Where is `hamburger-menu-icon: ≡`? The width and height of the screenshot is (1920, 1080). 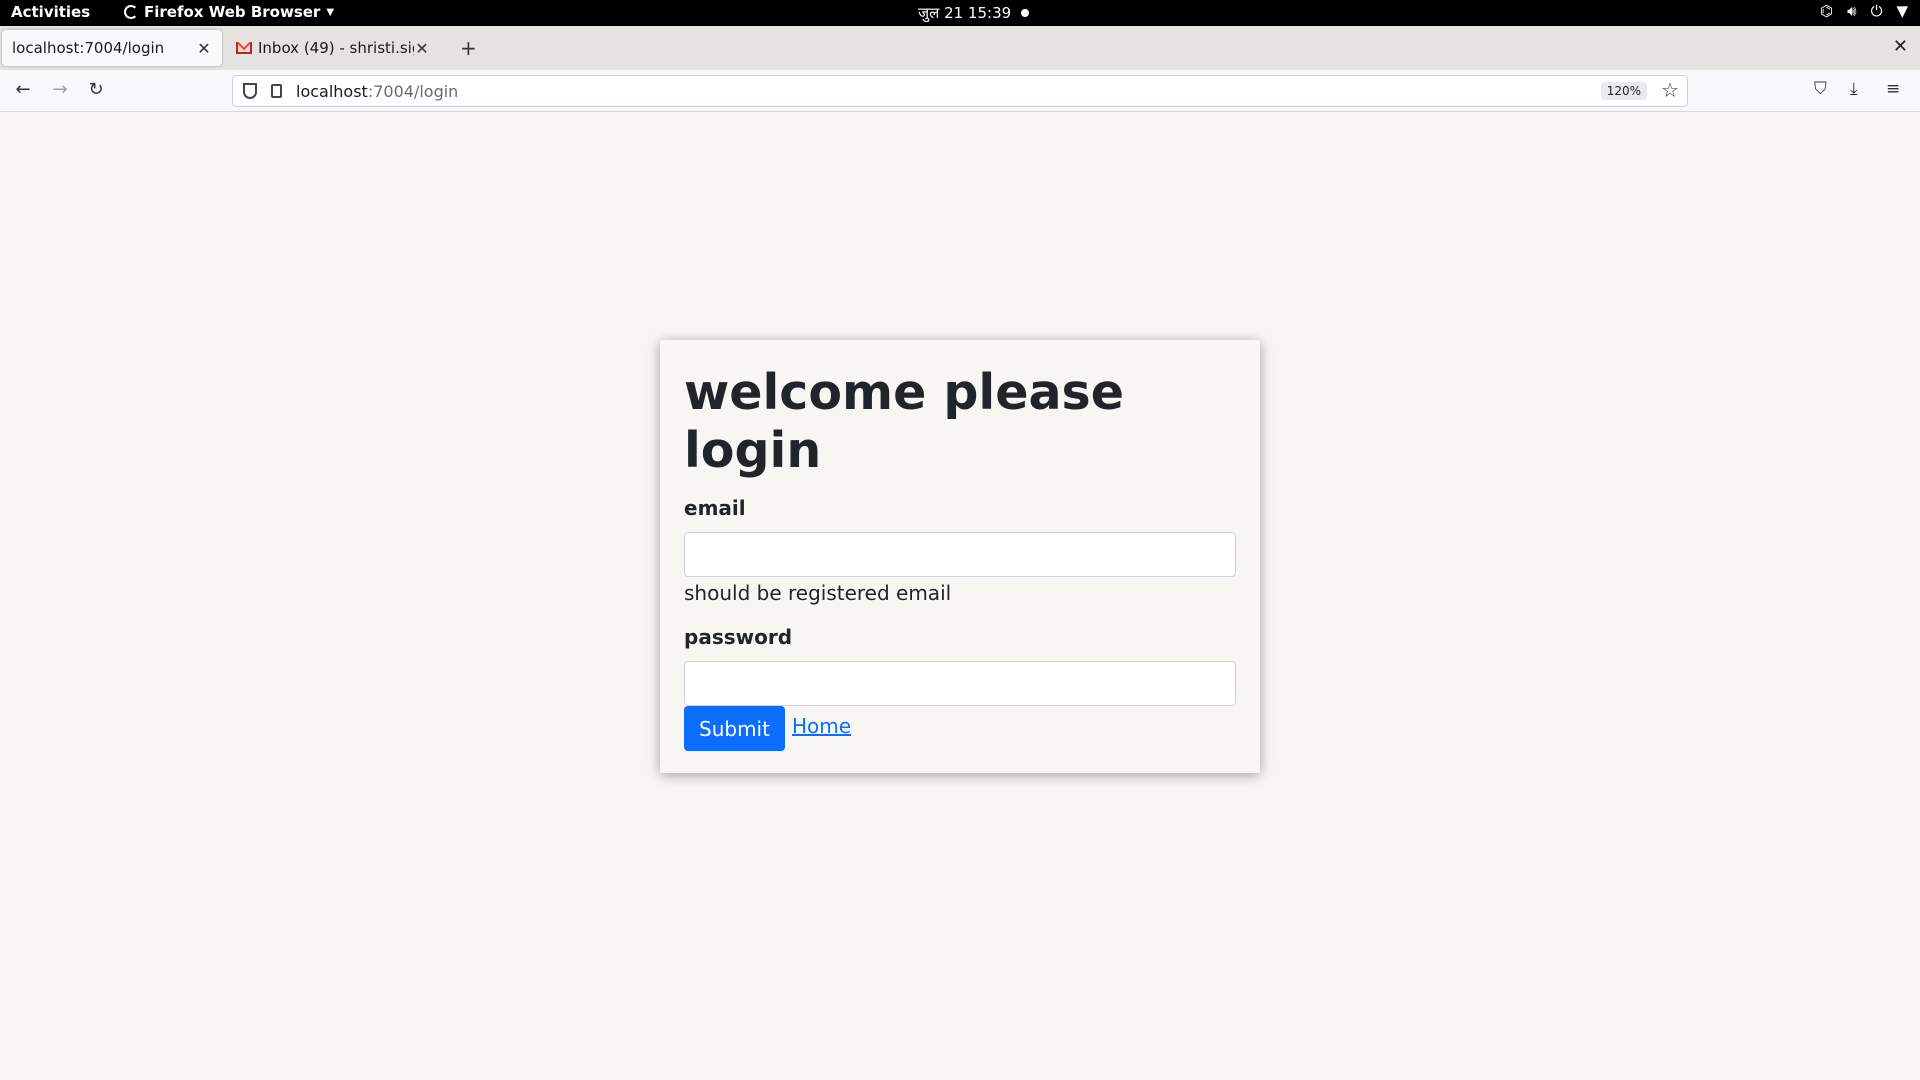 hamburger-menu-icon: ≡ is located at coordinates (1893, 89).